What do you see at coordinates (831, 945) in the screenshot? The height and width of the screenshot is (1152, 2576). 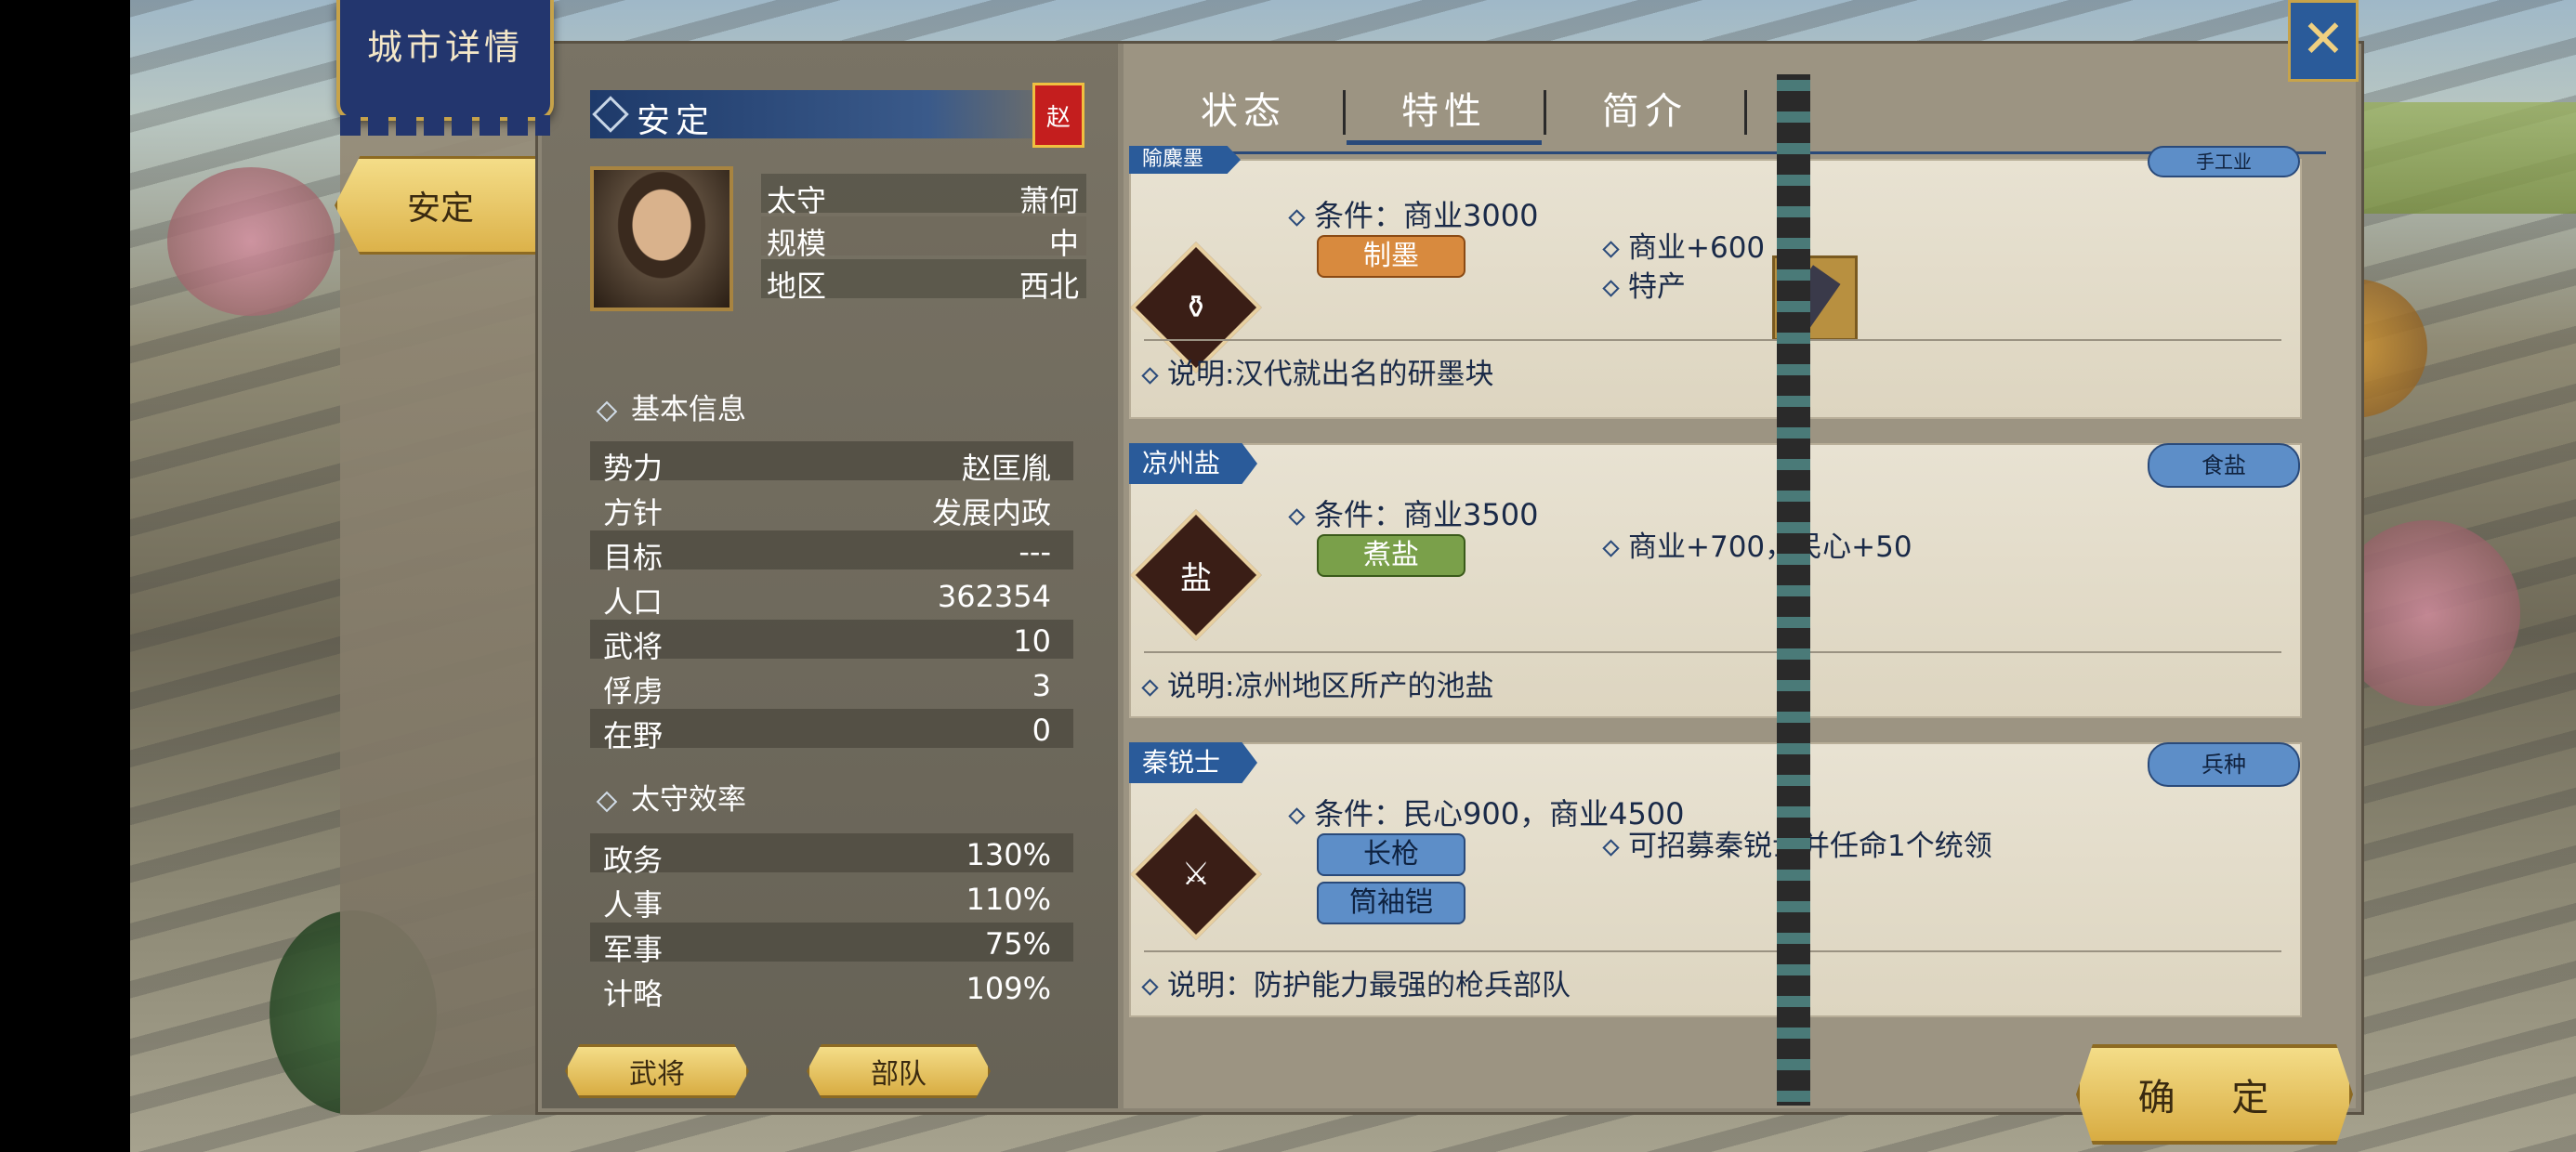 I see `efficiency-row: 军事 75%` at bounding box center [831, 945].